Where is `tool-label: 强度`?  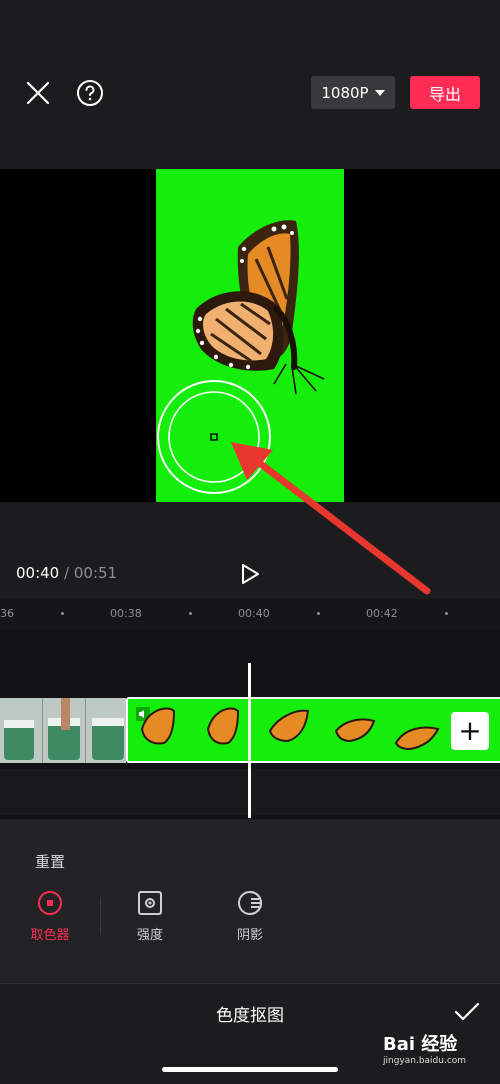 tool-label: 强度 is located at coordinates (149, 935).